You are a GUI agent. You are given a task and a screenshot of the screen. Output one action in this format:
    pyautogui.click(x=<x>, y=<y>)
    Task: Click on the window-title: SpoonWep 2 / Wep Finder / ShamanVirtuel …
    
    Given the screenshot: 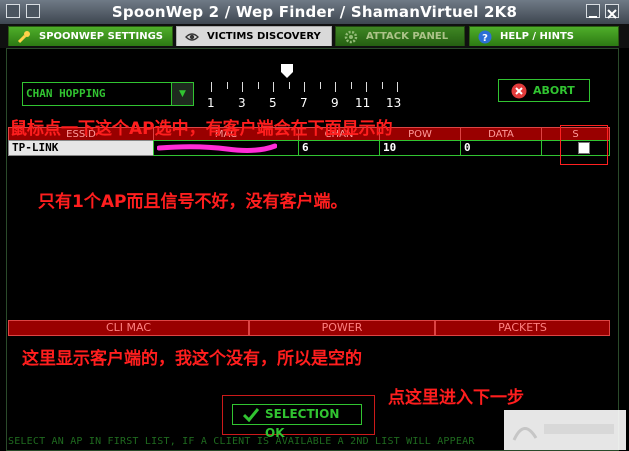 What is the action you would take?
    pyautogui.click(x=314, y=12)
    